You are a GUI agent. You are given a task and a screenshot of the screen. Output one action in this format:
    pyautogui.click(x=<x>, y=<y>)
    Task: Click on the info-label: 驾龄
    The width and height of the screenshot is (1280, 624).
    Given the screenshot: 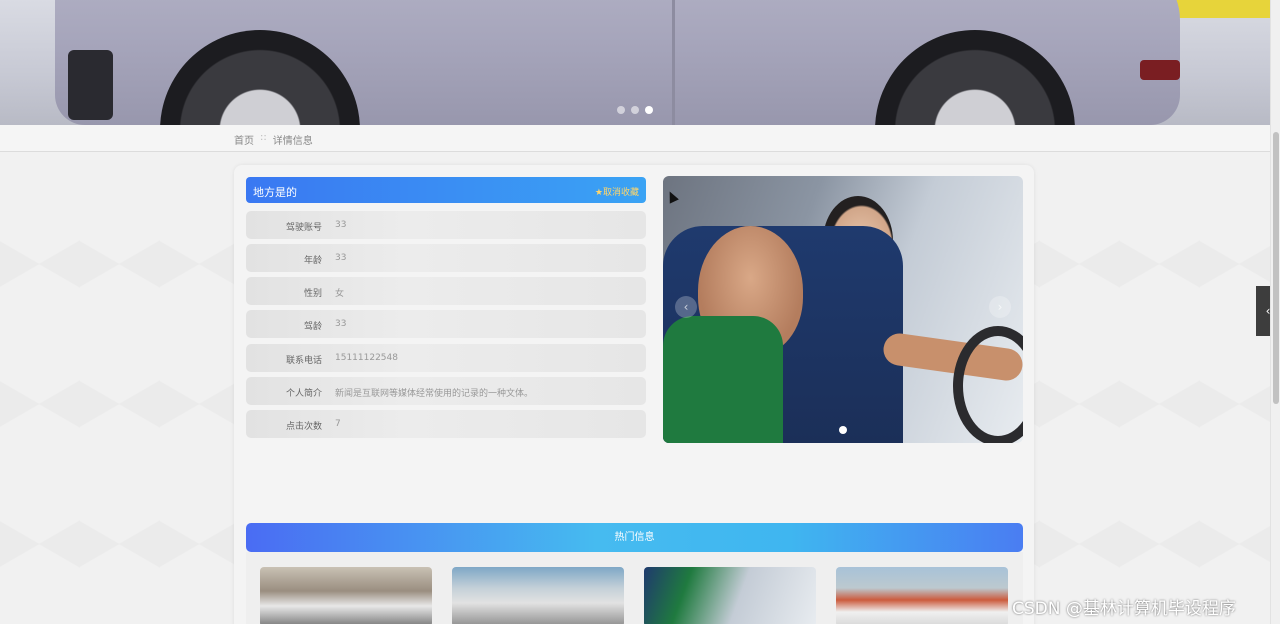 What is the action you would take?
    pyautogui.click(x=312, y=327)
    